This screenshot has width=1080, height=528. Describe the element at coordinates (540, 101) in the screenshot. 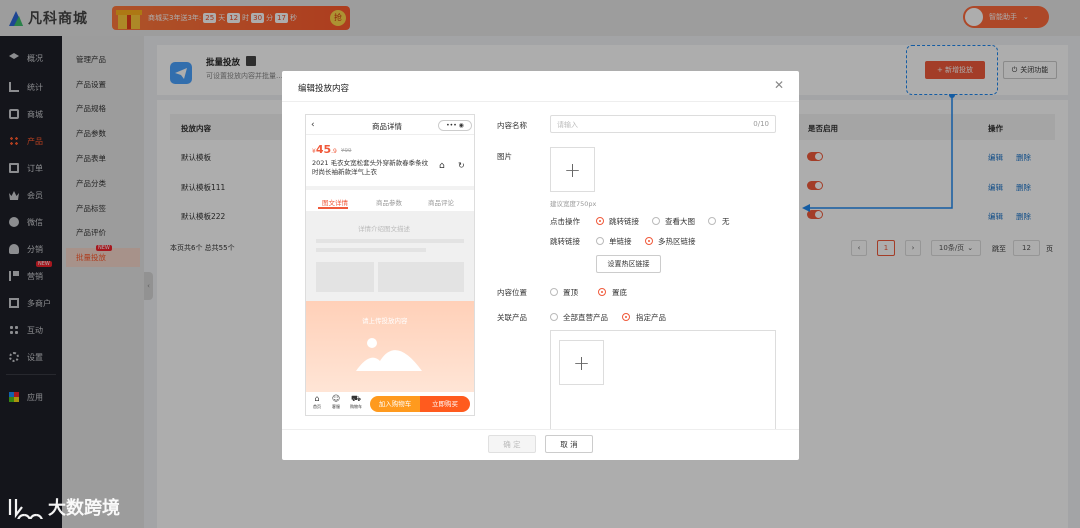

I see `modal-divider` at that location.